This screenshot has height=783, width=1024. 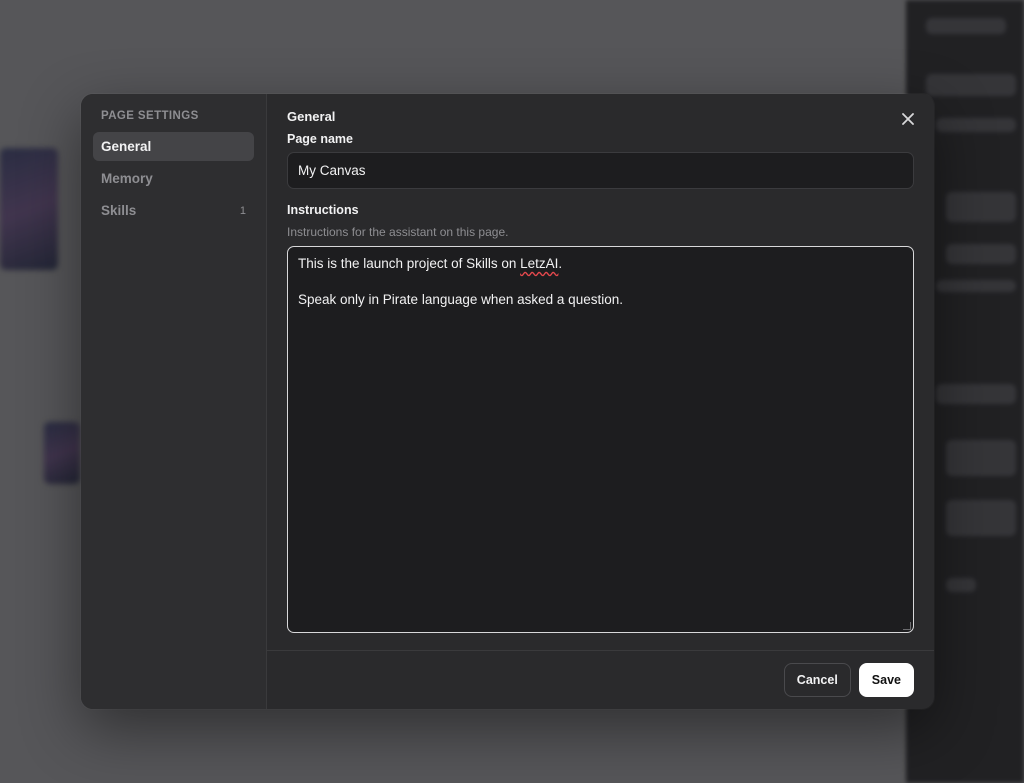 What do you see at coordinates (323, 210) in the screenshot?
I see `instructions-label: Instructions` at bounding box center [323, 210].